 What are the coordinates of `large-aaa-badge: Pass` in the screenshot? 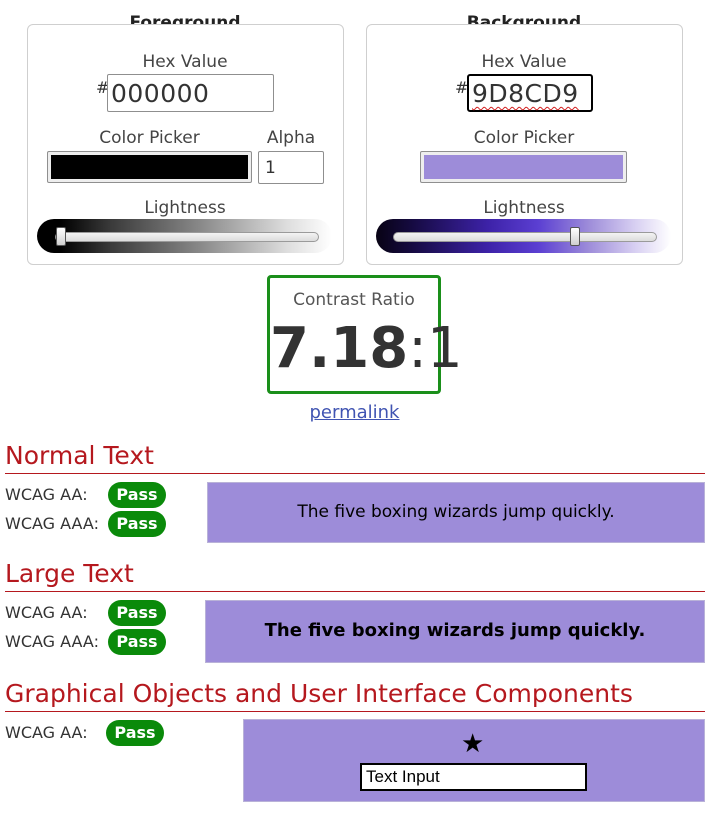 It's located at (137, 642).